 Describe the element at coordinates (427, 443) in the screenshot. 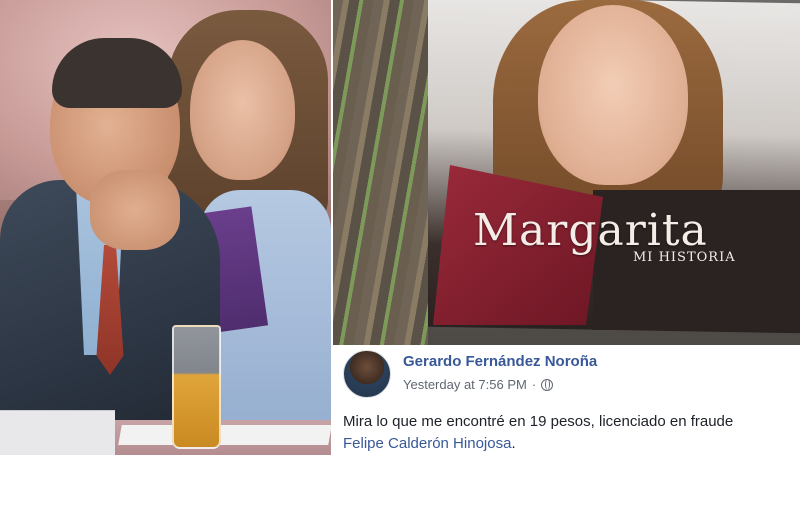

I see `mention-link: Felipe Calderón Hinojosa` at that location.